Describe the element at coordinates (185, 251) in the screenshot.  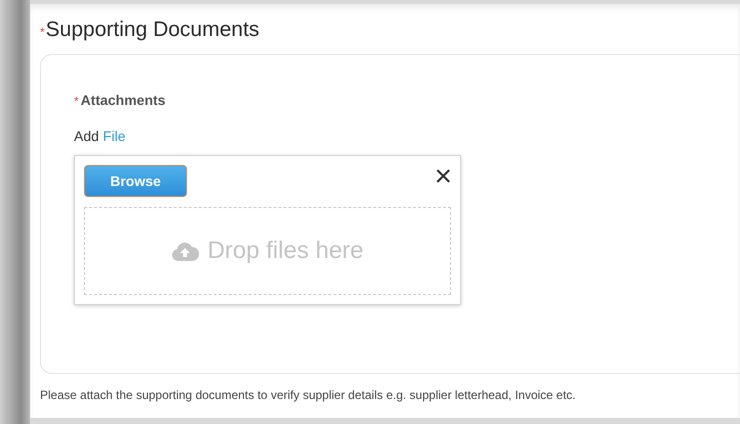
I see `cloud-upload-icon` at that location.